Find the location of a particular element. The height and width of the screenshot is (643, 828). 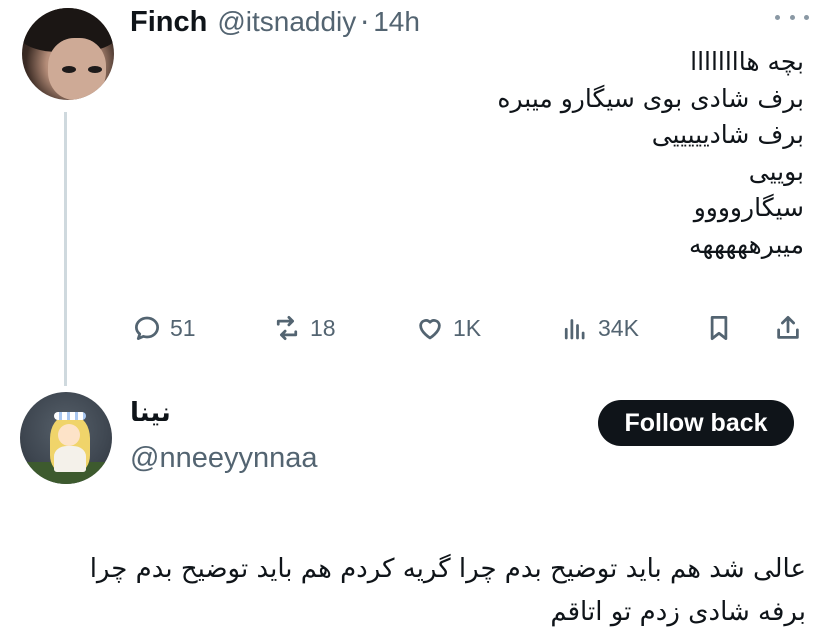

repost-count: 18 is located at coordinates (323, 327).